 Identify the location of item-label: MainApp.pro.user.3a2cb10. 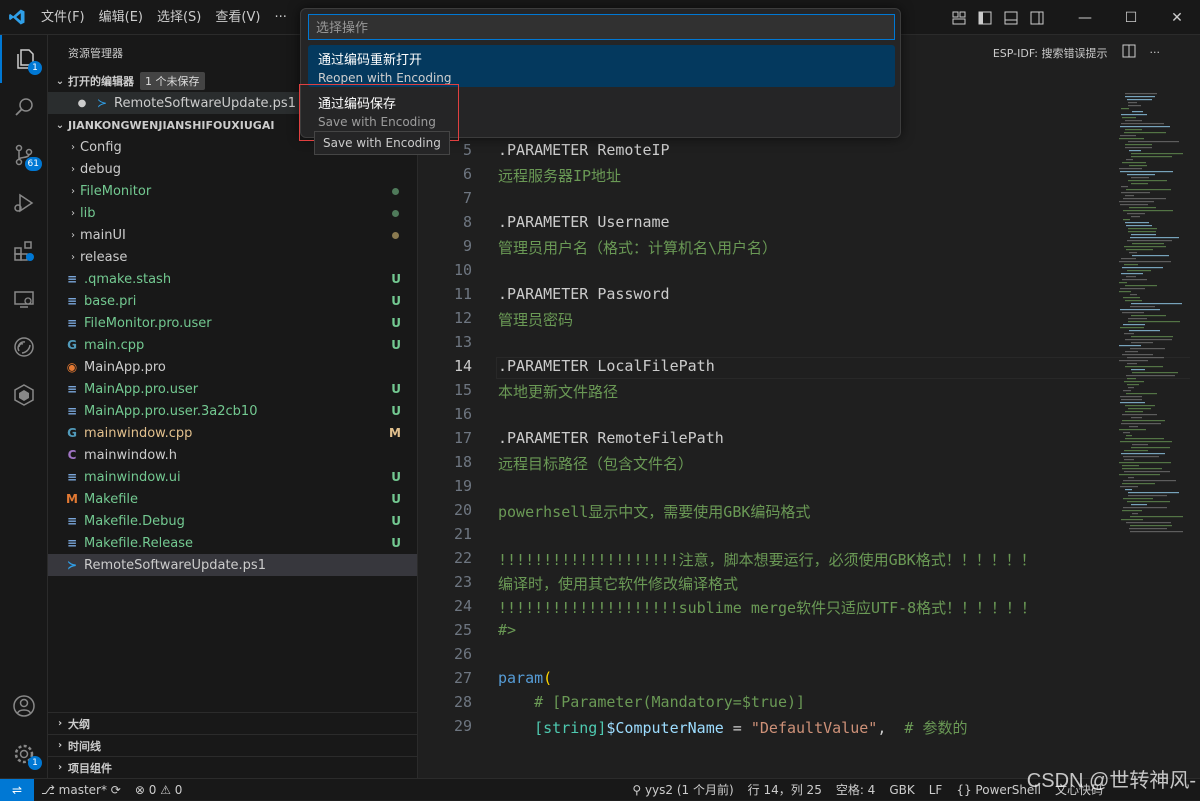
(171, 411).